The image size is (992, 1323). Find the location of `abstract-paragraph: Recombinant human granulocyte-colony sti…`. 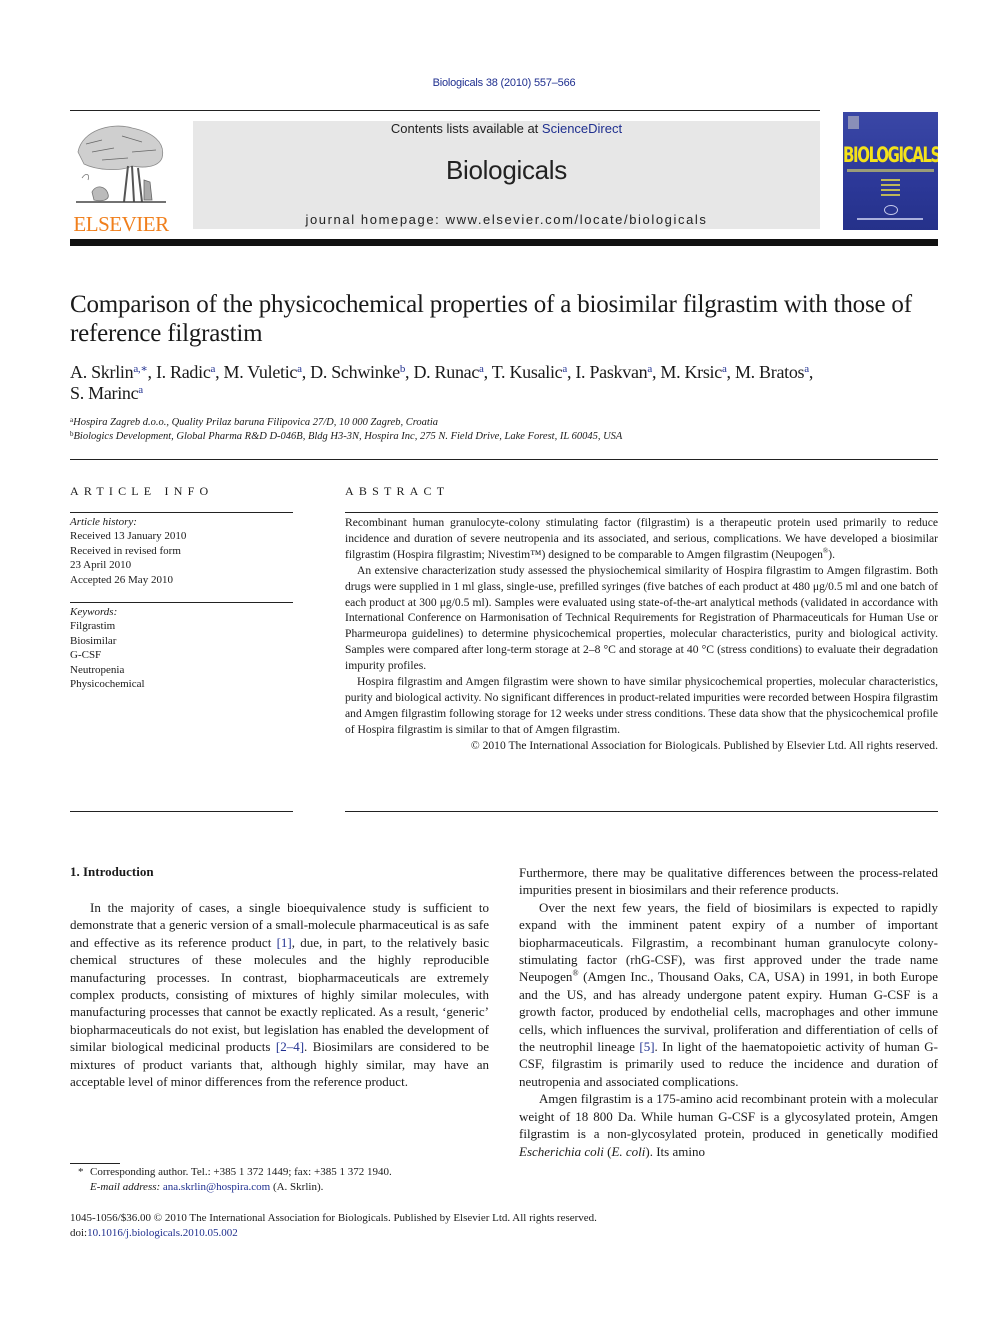

abstract-paragraph: Recombinant human granulocyte-colony sti… is located at coordinates (641, 539).